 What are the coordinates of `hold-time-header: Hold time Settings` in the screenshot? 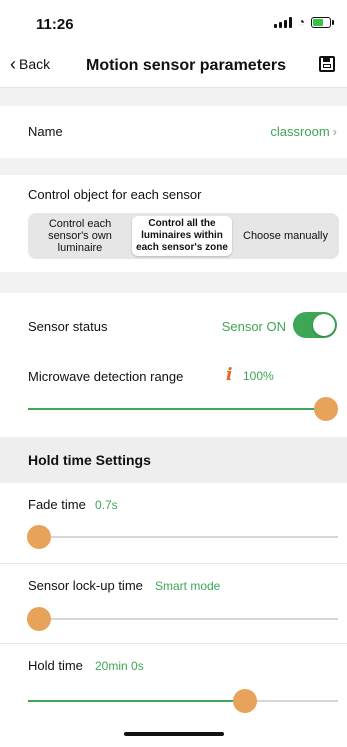 It's located at (173, 460).